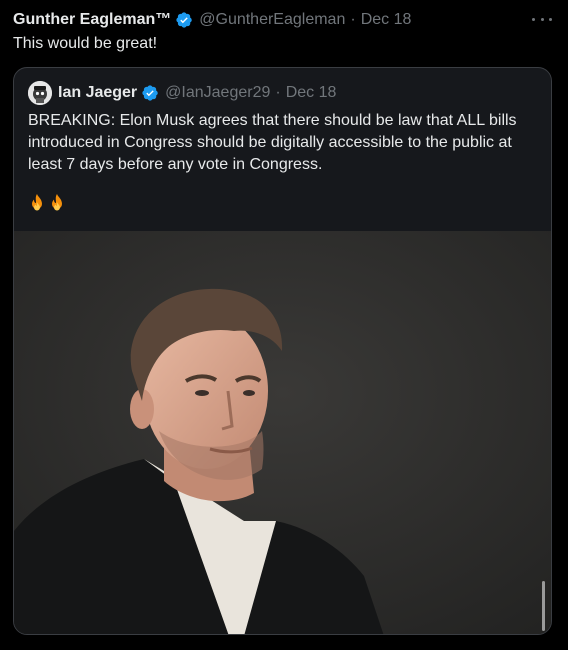  I want to click on quoted-tweet-header: Ian Jaeger @IanJaeger29 · Dec 18, so click(182, 93).